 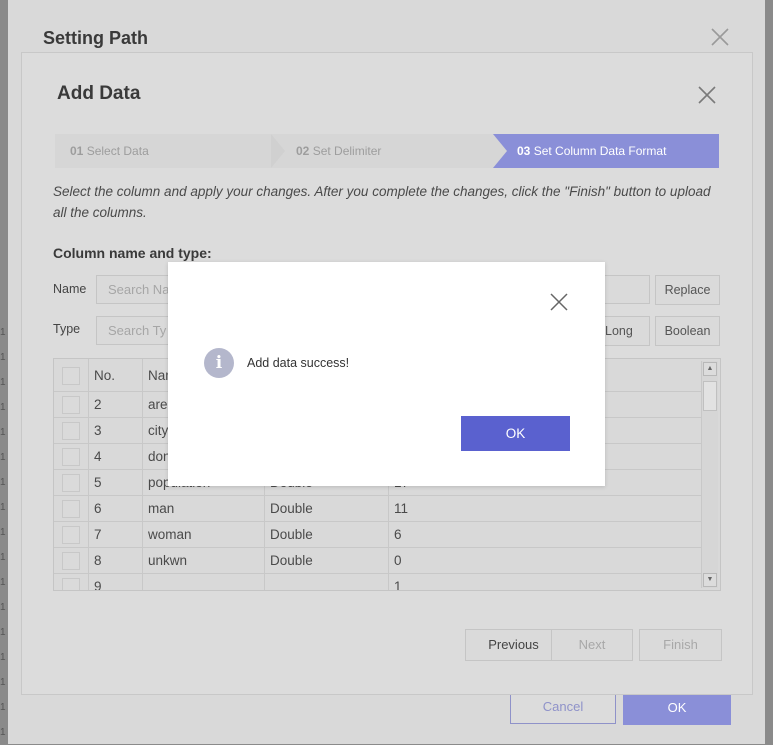 I want to click on cell-no: 8, so click(x=115, y=561).